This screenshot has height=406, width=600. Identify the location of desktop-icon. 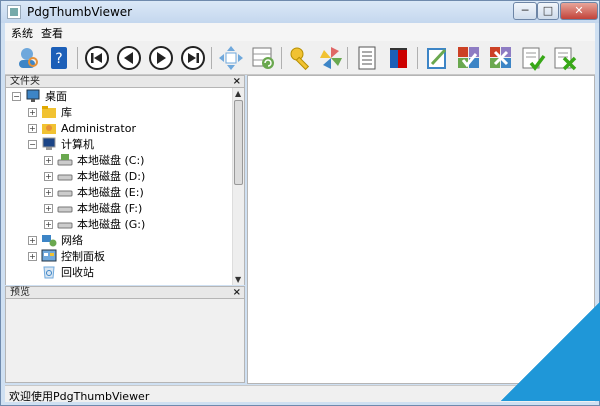
(33, 96).